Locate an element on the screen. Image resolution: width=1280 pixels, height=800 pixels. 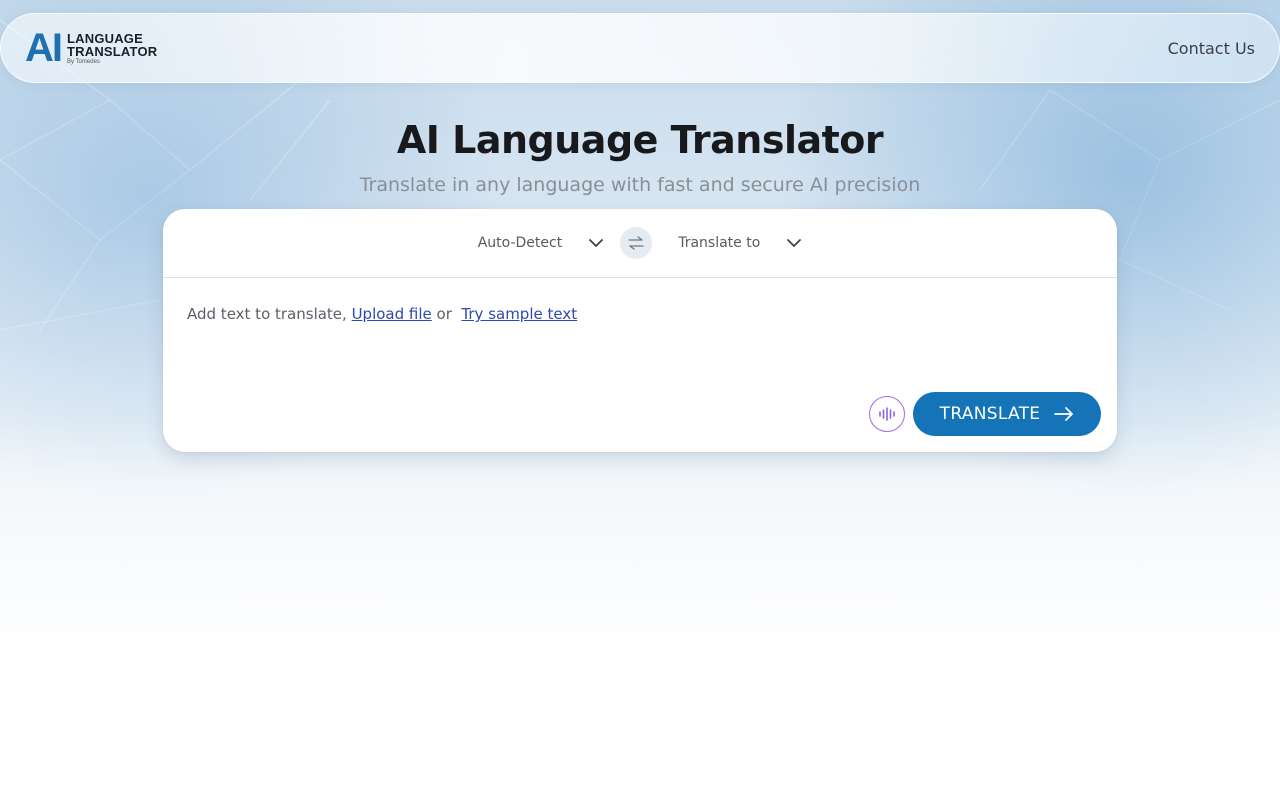
translate-button-label: TRANSLATE is located at coordinates (990, 414).